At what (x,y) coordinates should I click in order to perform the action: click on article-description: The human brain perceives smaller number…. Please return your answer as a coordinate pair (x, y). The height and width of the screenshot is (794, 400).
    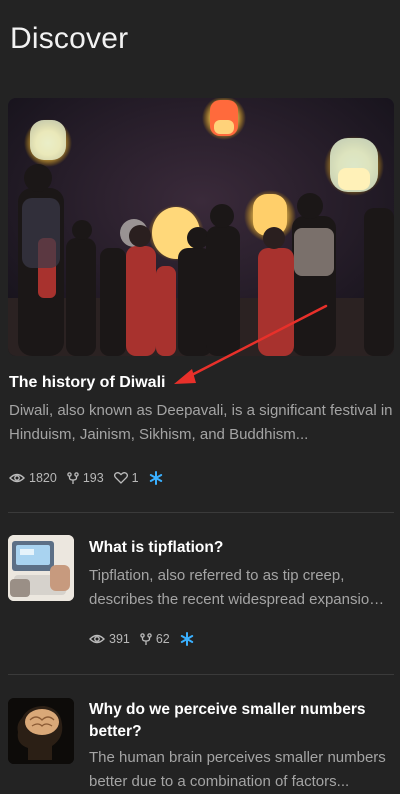
    Looking at the image, I should click on (237, 769).